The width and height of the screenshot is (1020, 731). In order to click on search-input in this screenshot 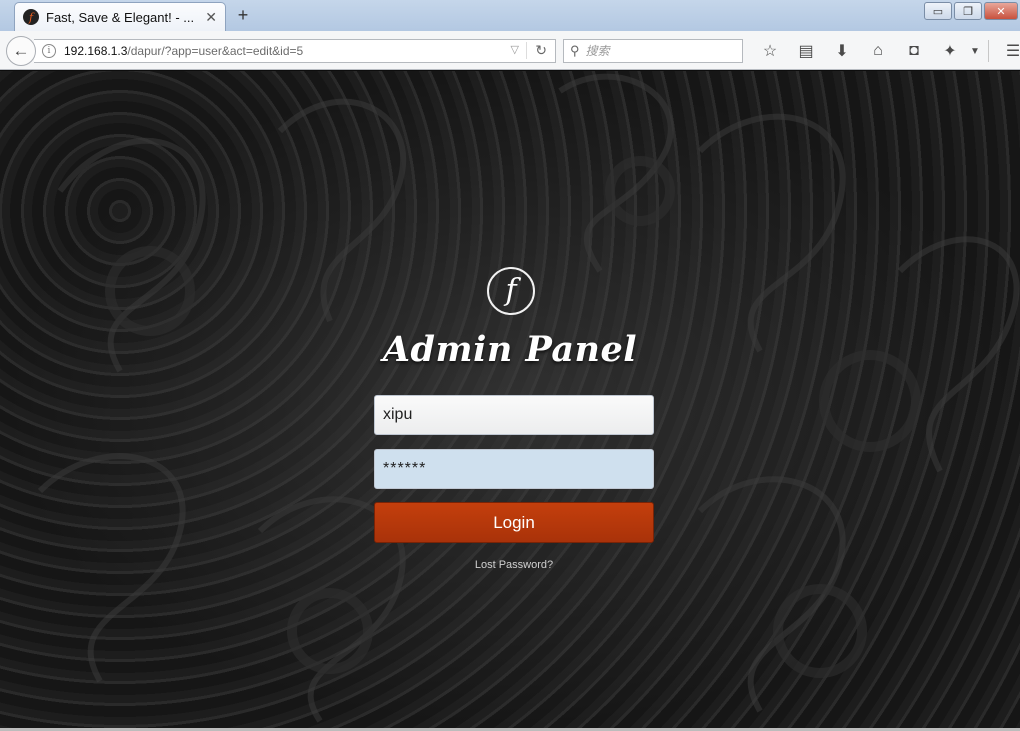, I will do `click(655, 51)`.